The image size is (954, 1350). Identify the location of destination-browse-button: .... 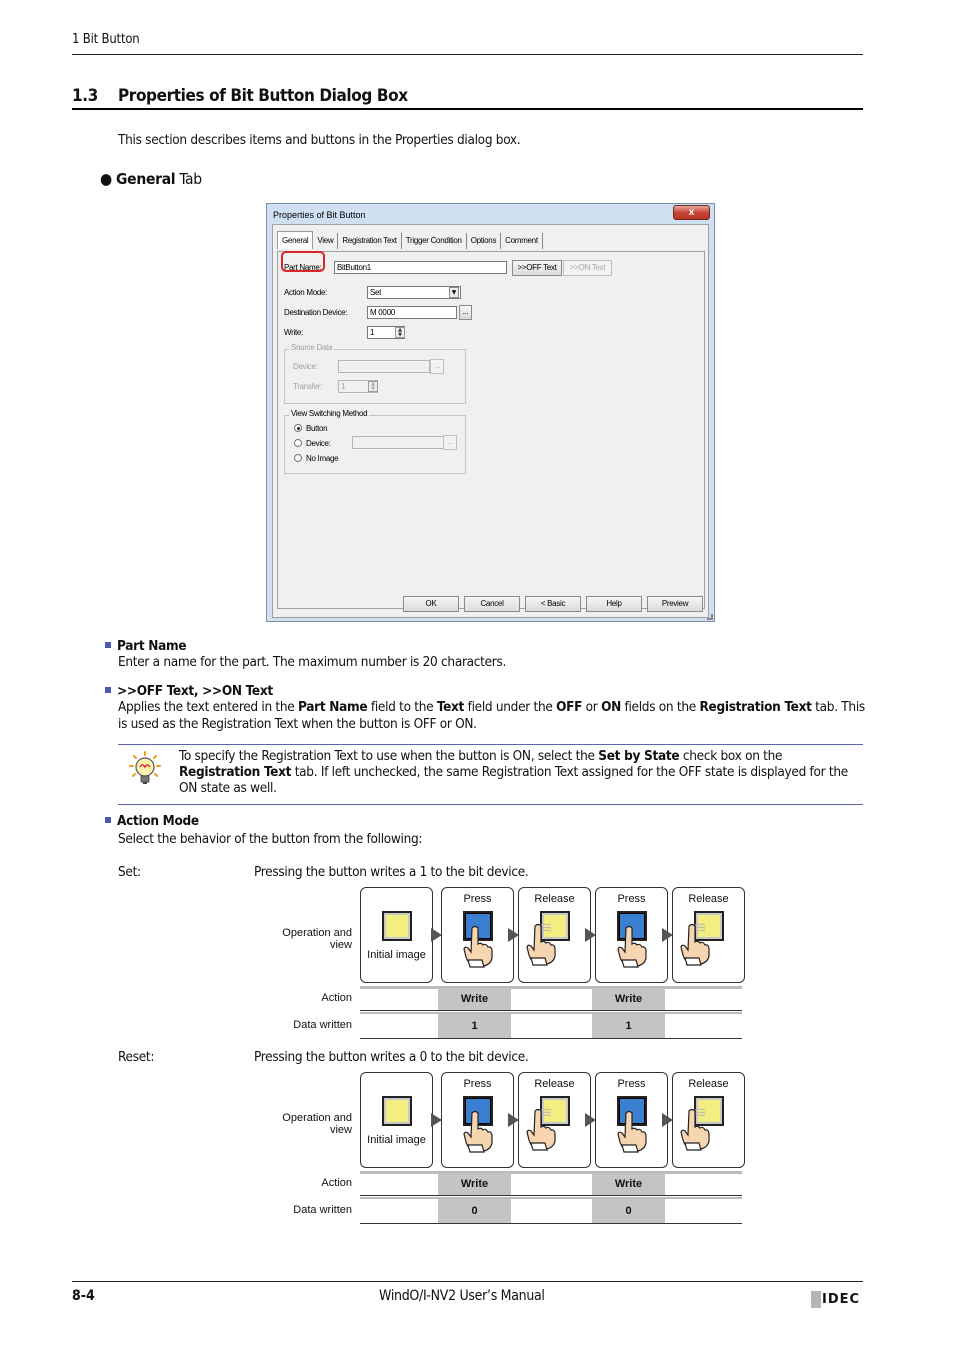
(465, 312).